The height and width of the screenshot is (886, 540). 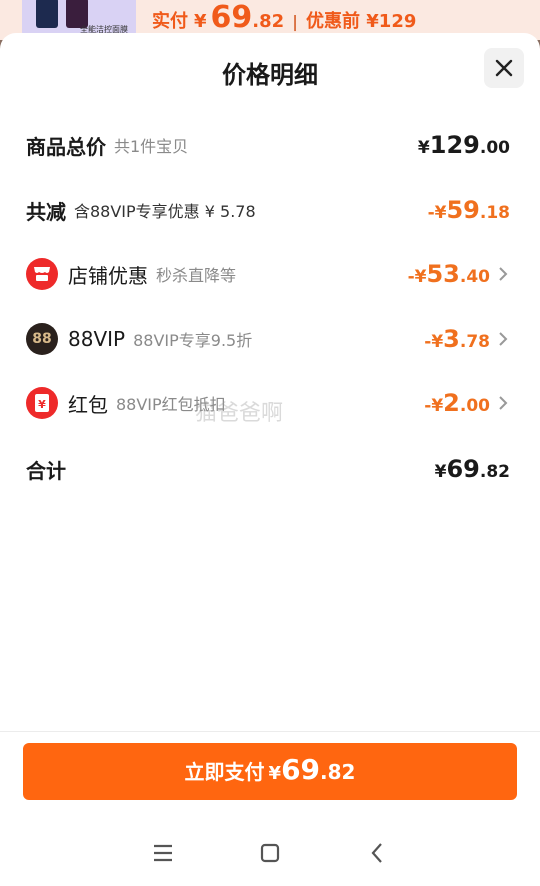 I want to click on row-red-packet: ¥ 红包 88VIP红包抵扣 -¥ 2.00, so click(x=269, y=403).